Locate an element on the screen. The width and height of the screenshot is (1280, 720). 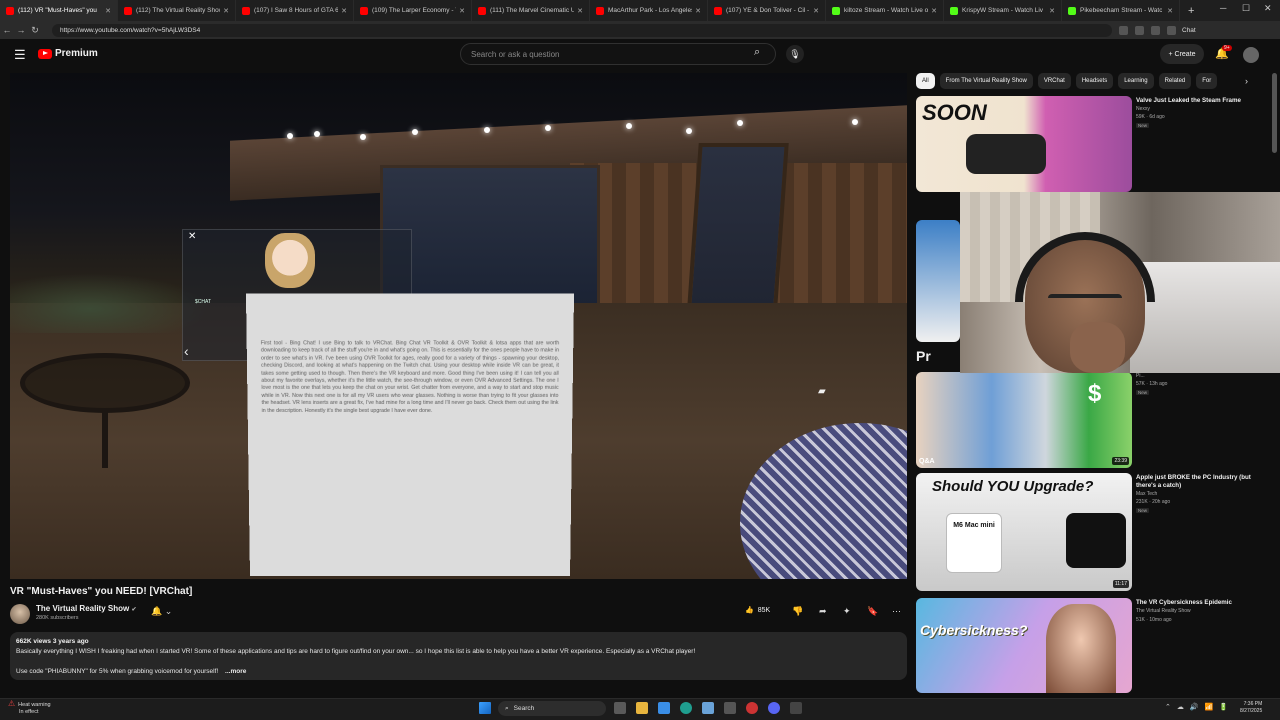
filter-chip: For is located at coordinates (1207, 81).